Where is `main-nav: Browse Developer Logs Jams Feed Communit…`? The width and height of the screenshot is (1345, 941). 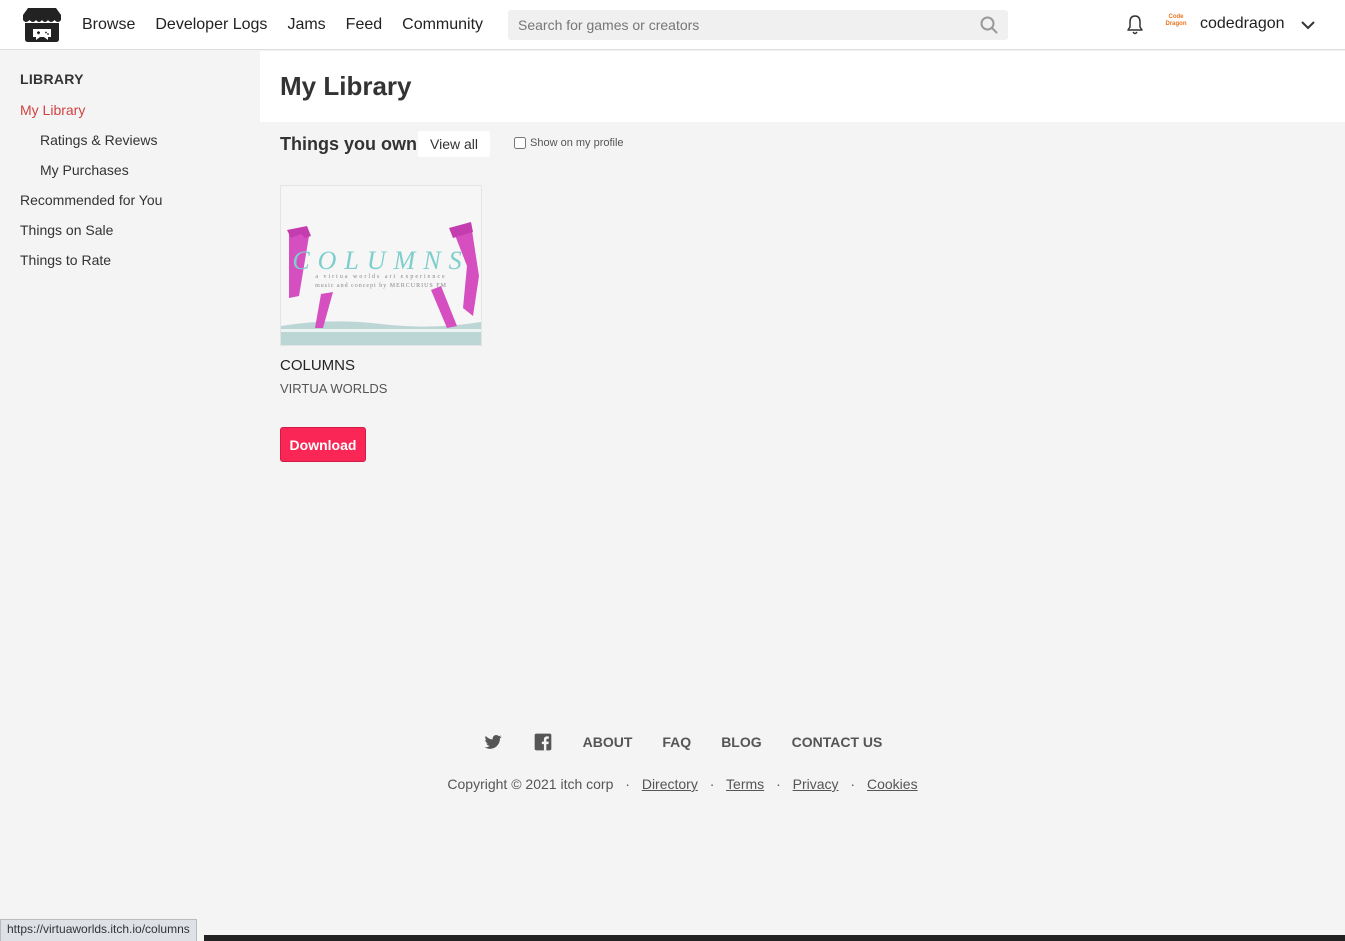
main-nav: Browse Developer Logs Jams Feed Communit… is located at coordinates (282, 25).